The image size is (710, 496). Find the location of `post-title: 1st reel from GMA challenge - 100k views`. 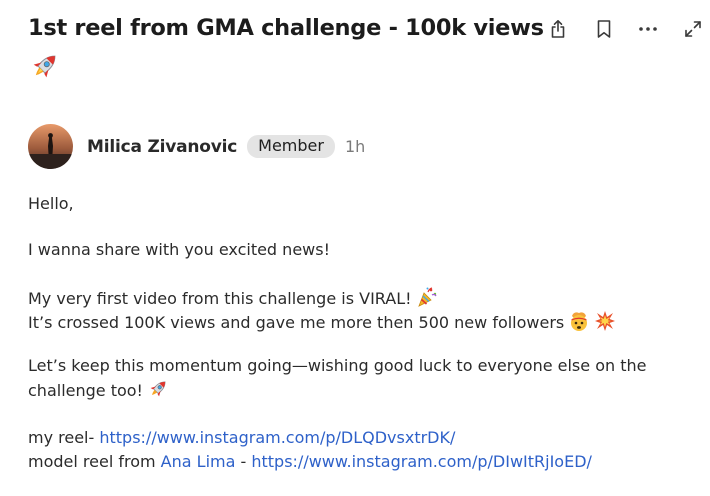

post-title: 1st reel from GMA challenge - 100k views is located at coordinates (286, 28).